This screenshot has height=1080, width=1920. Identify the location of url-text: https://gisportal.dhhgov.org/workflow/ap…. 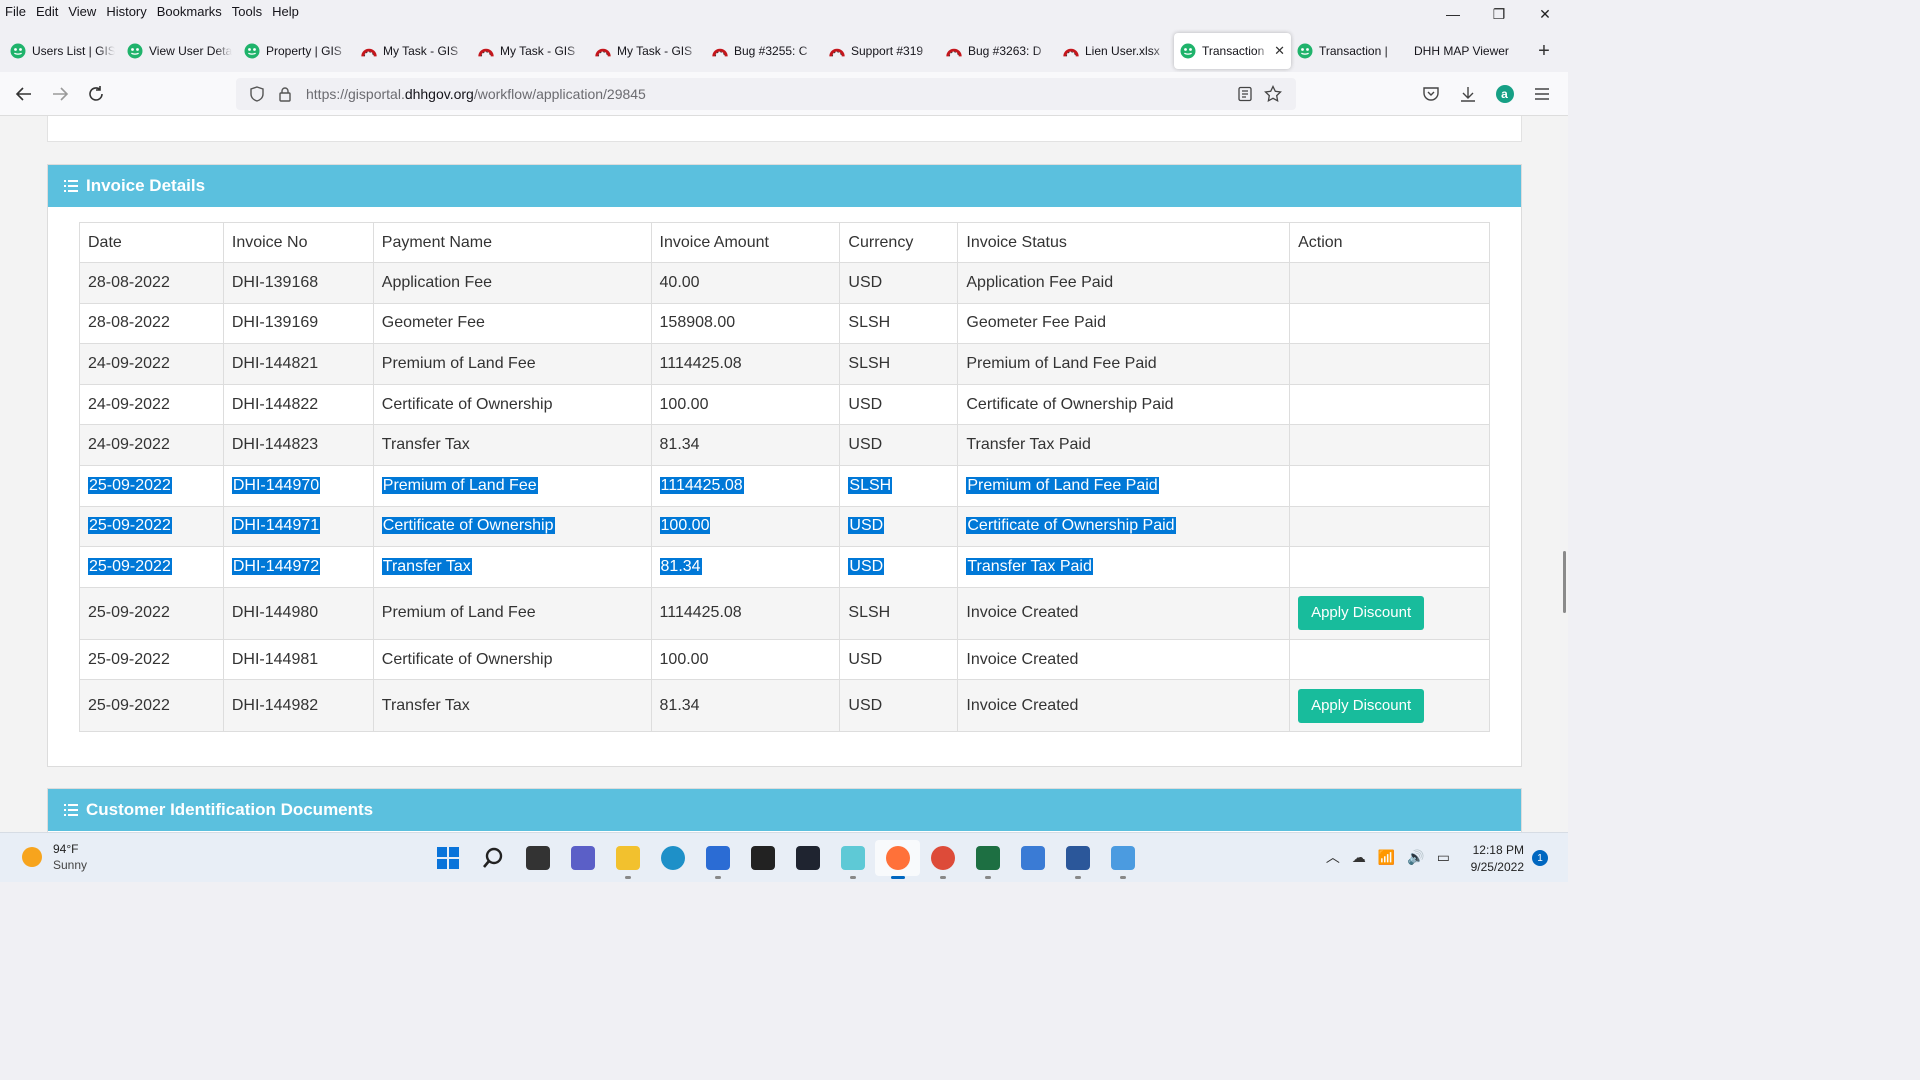
(476, 94).